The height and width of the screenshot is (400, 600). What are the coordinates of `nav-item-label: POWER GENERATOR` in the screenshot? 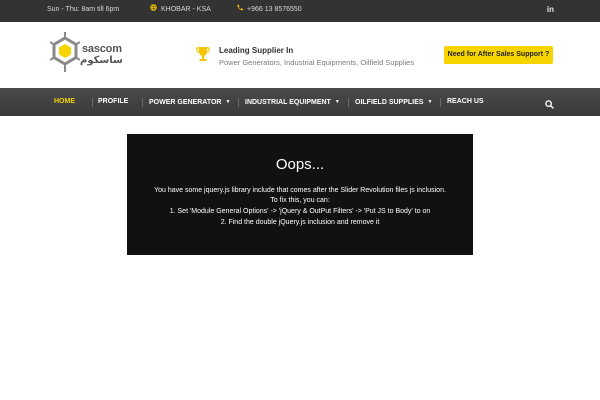 It's located at (185, 102).